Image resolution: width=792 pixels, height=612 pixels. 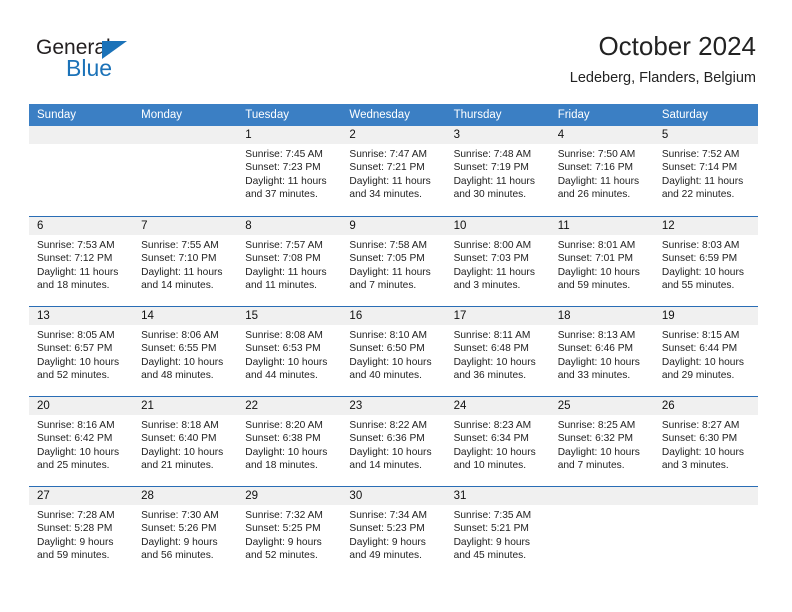 What do you see at coordinates (390, 368) in the screenshot?
I see `daylight-text: Daylight: 10 hours and 40 minutes.` at bounding box center [390, 368].